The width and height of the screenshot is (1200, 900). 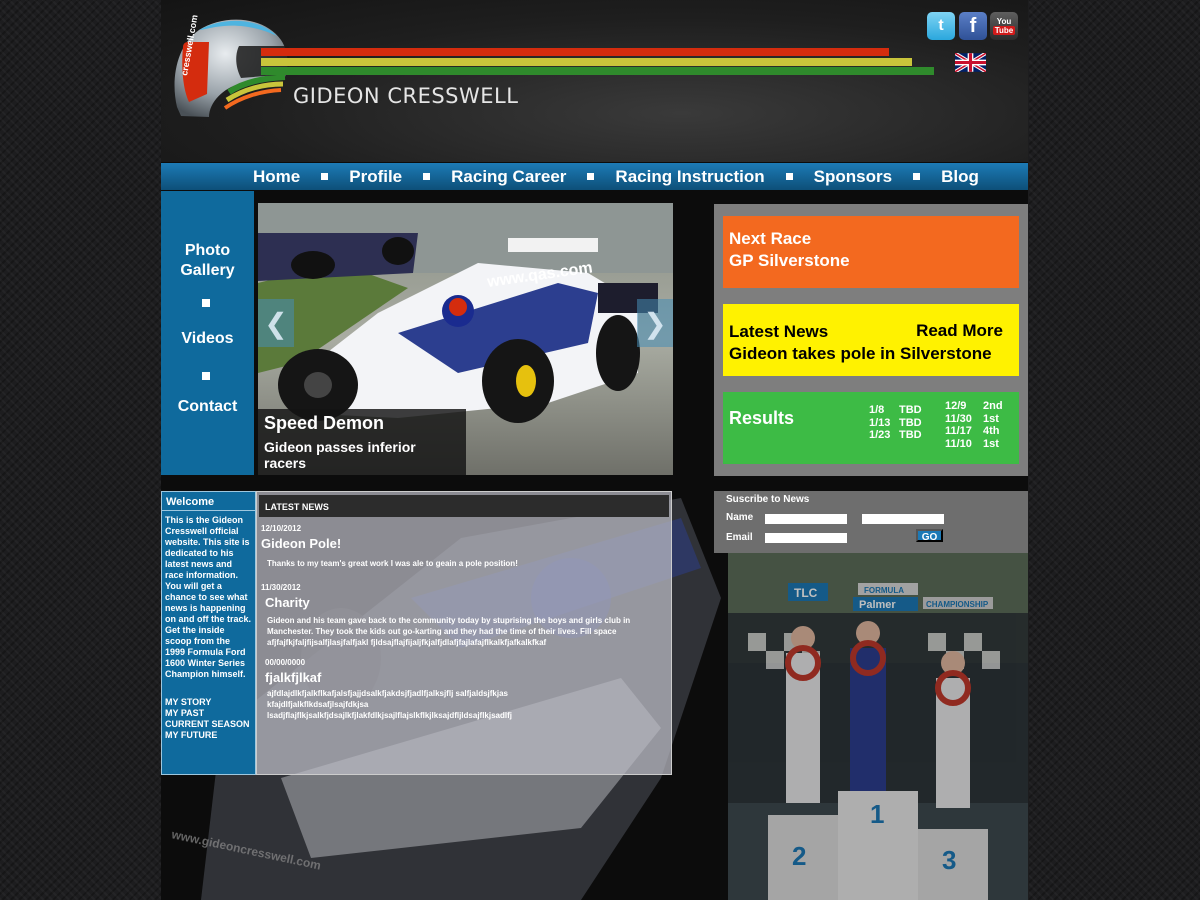 What do you see at coordinates (207, 339) in the screenshot?
I see `side-nav-videos: Videos` at bounding box center [207, 339].